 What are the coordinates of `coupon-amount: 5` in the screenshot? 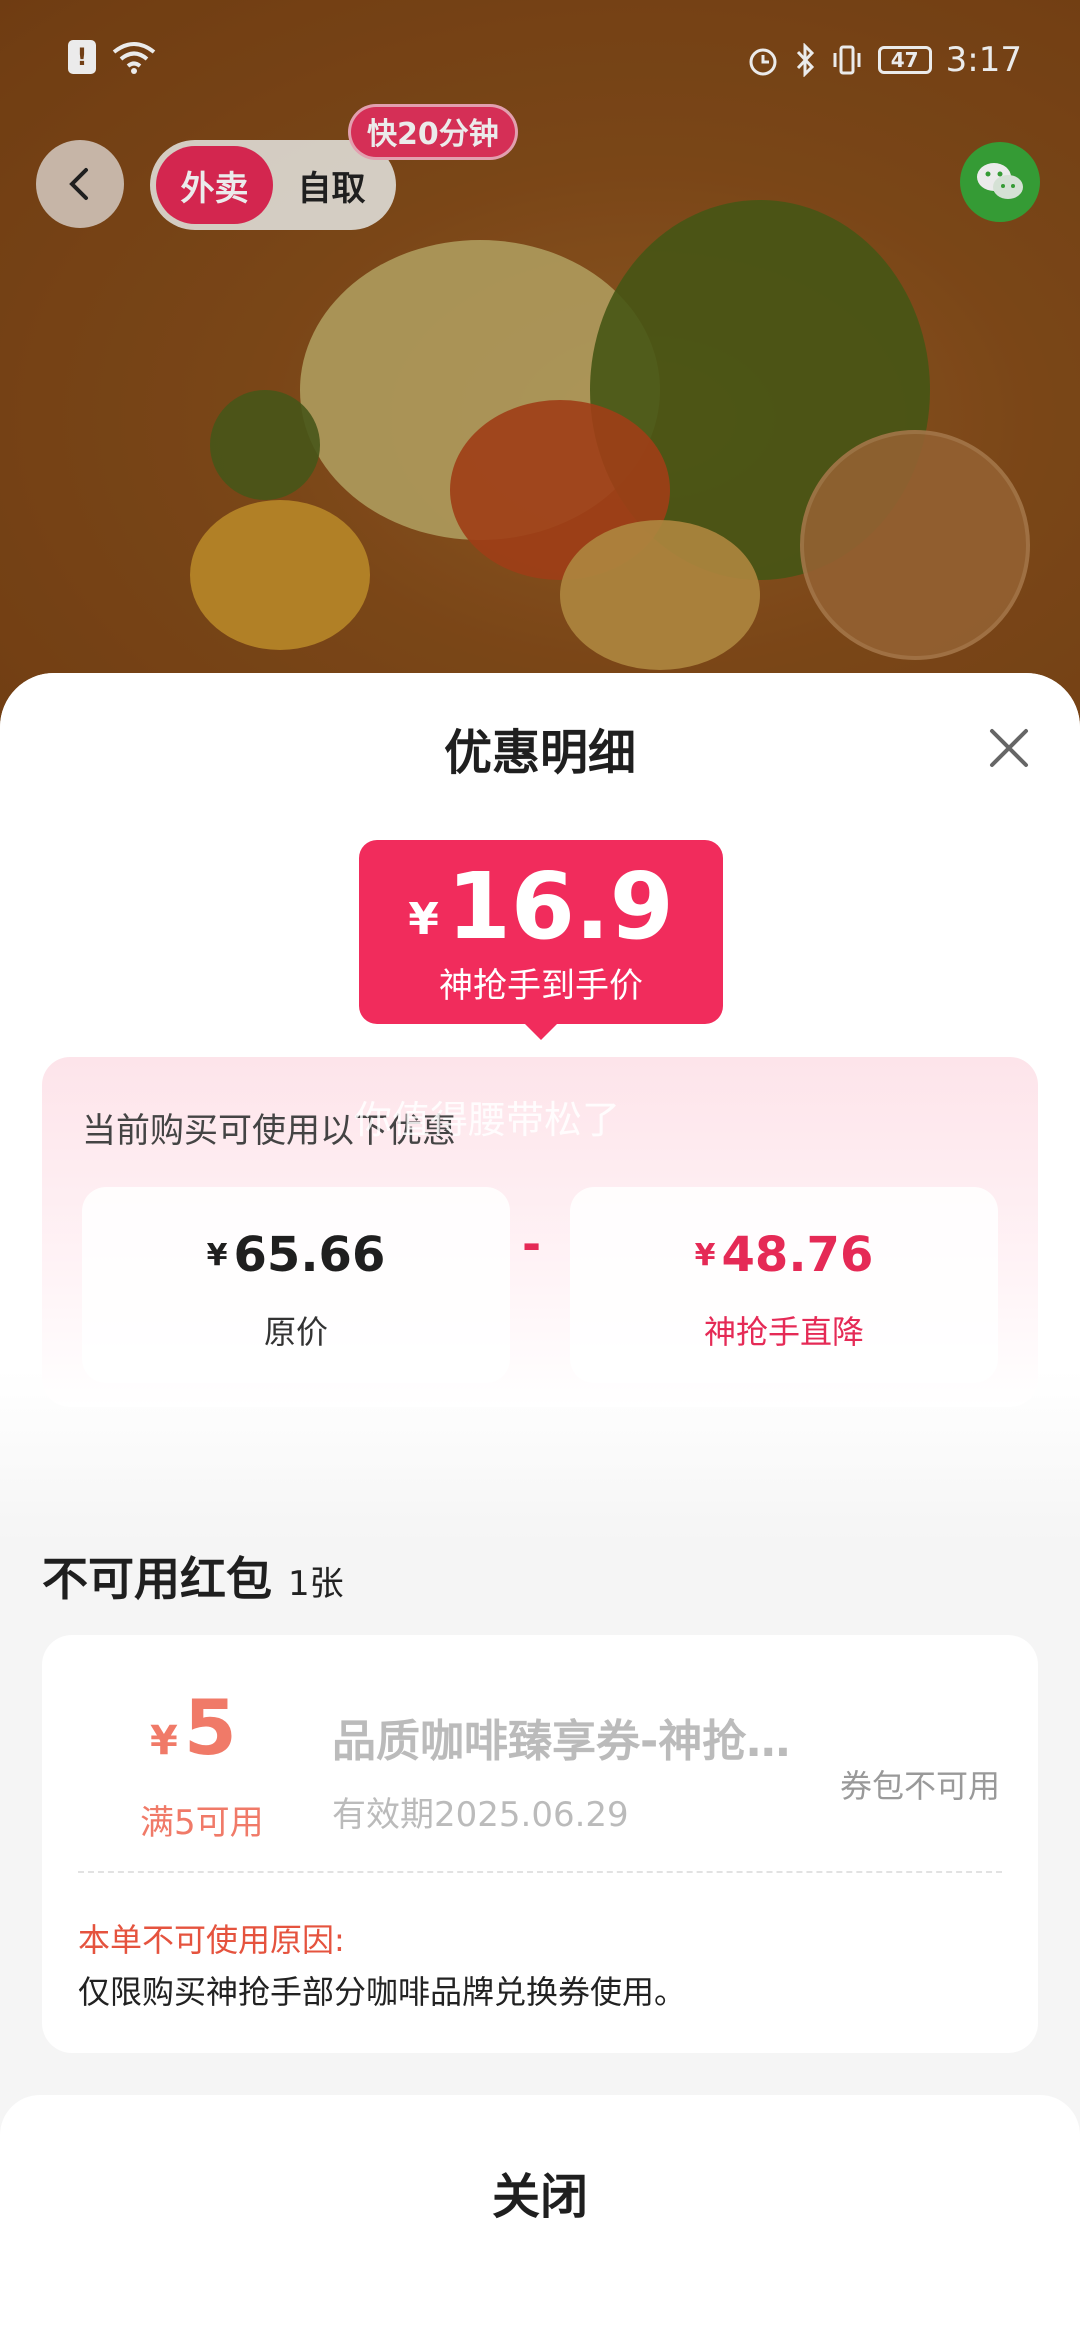 It's located at (210, 1727).